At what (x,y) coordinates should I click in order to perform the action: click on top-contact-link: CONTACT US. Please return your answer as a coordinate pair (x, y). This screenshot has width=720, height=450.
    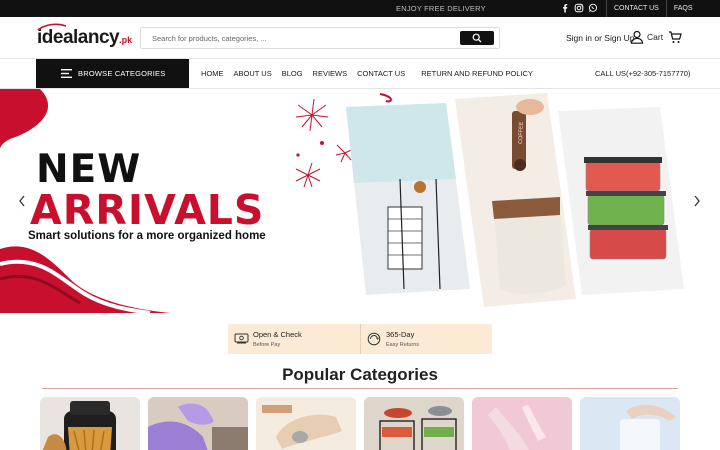
    Looking at the image, I should click on (636, 8).